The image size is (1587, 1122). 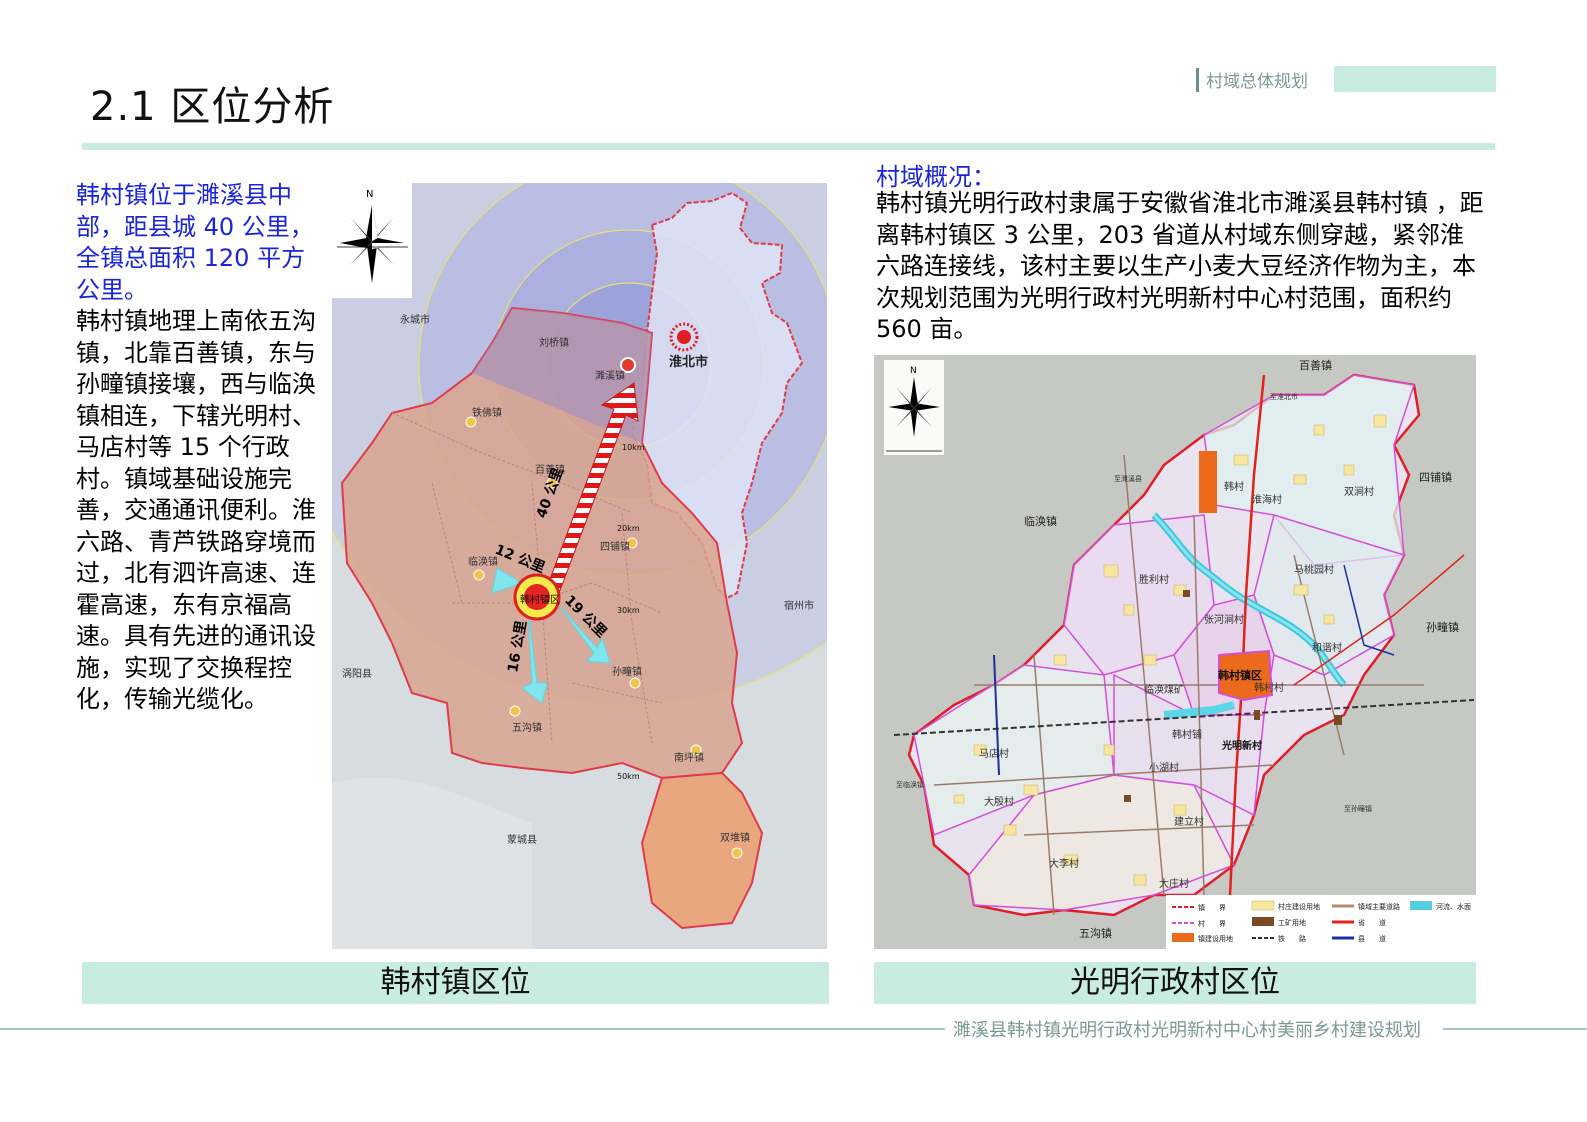 What do you see at coordinates (1299, 906) in the screenshot?
I see `legend-village-land: 村庄建设用地` at bounding box center [1299, 906].